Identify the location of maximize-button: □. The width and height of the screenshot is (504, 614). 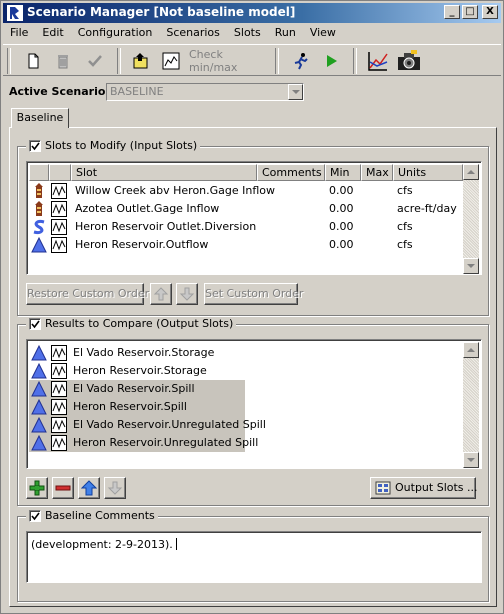
(470, 12).